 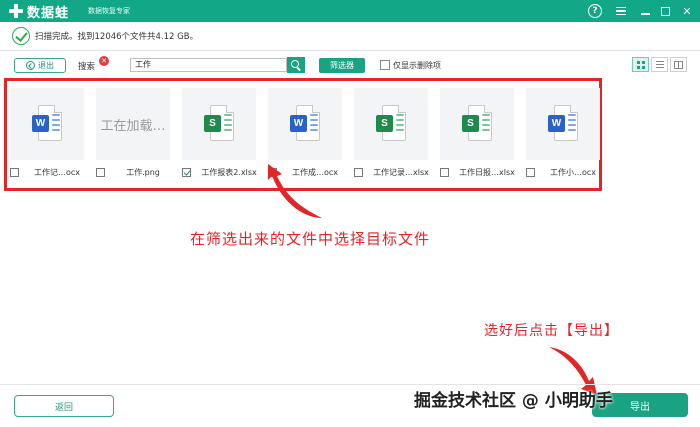 I want to click on columns-icon, so click(x=678, y=64).